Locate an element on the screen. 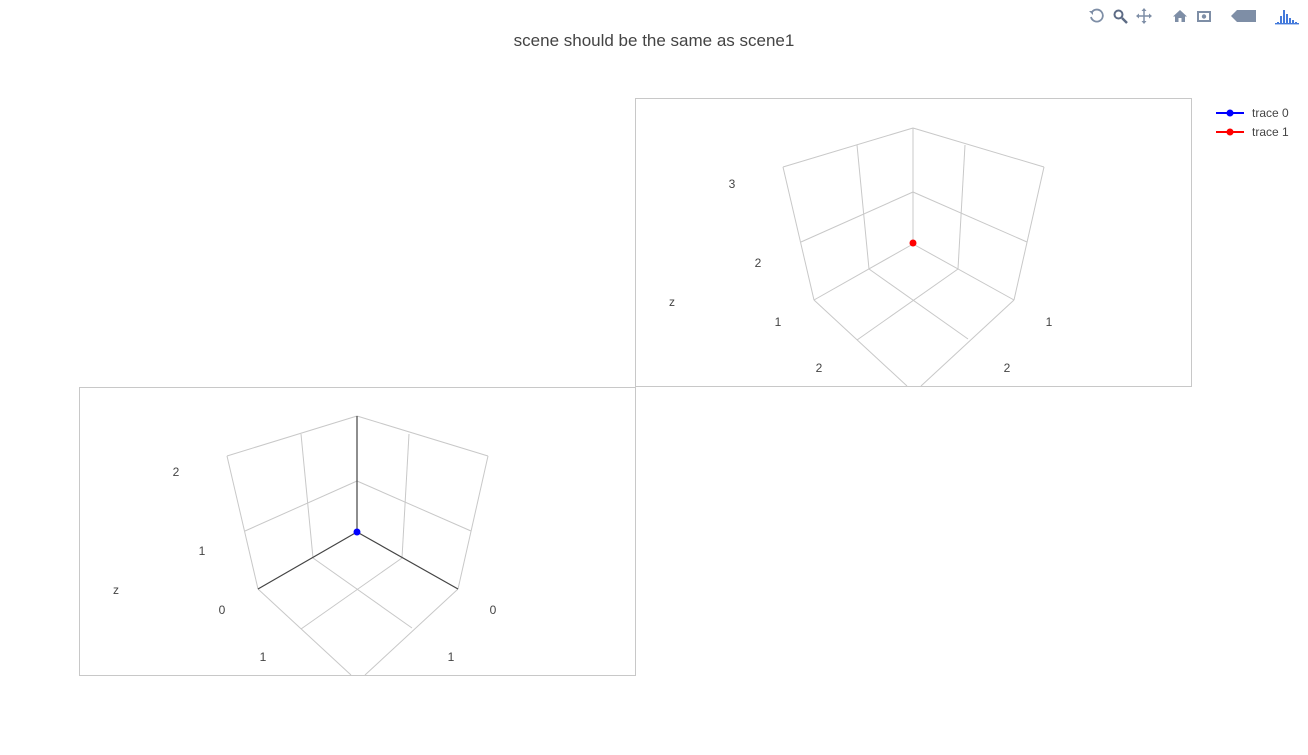 The image size is (1308, 755). x-tick-label: 2 is located at coordinates (819, 368).